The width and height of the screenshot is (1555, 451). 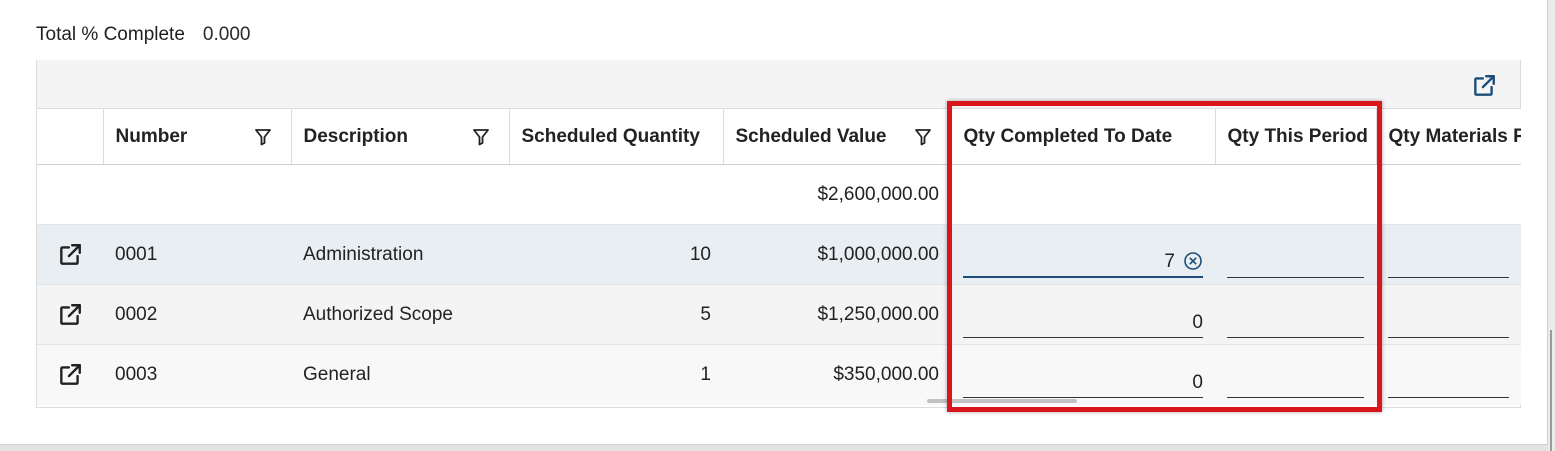 I want to click on cell-scheduled-value: $1,250,000.00, so click(x=837, y=314).